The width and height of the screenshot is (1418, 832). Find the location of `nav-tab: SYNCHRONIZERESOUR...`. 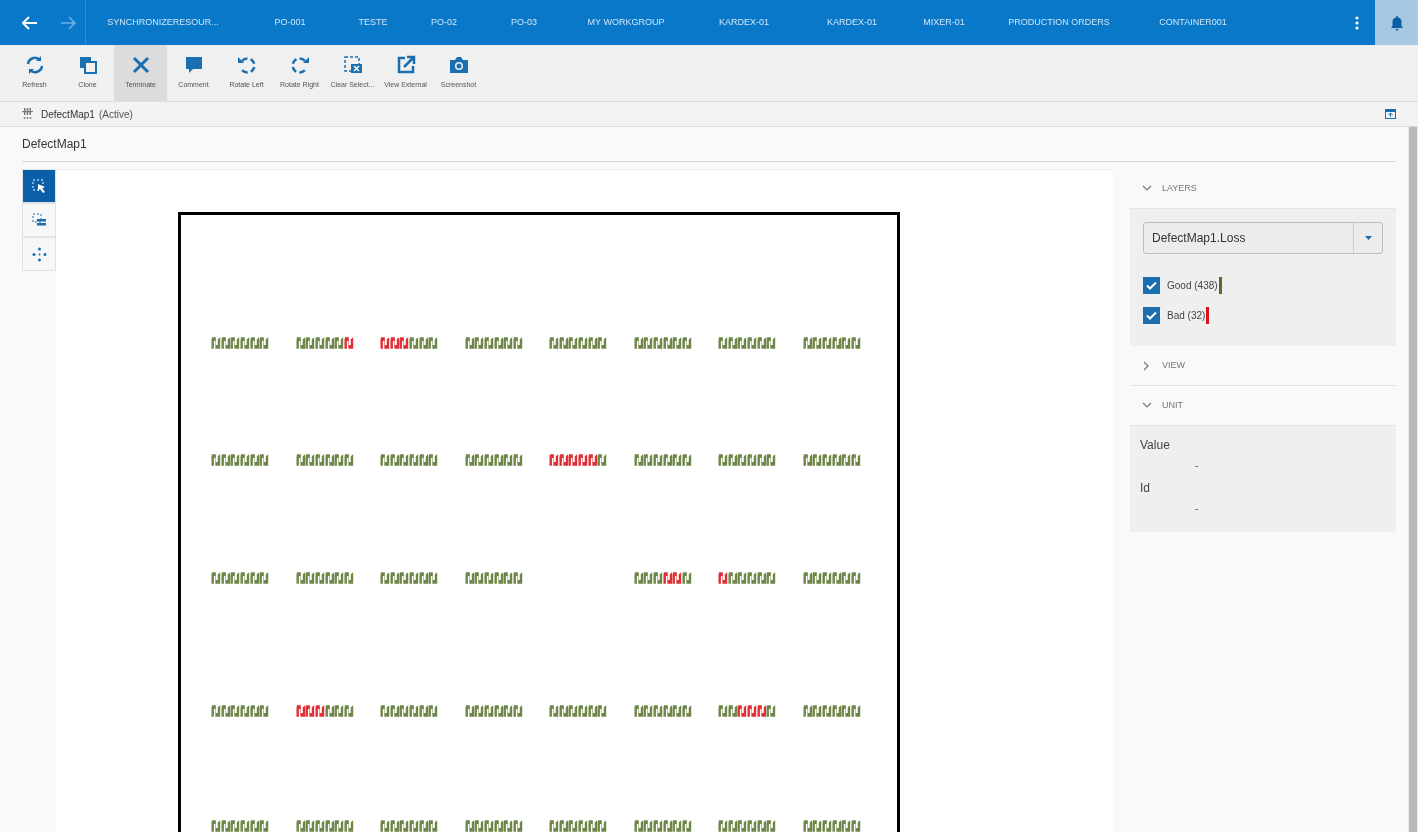

nav-tab: SYNCHRONIZERESOUR... is located at coordinates (163, 22).